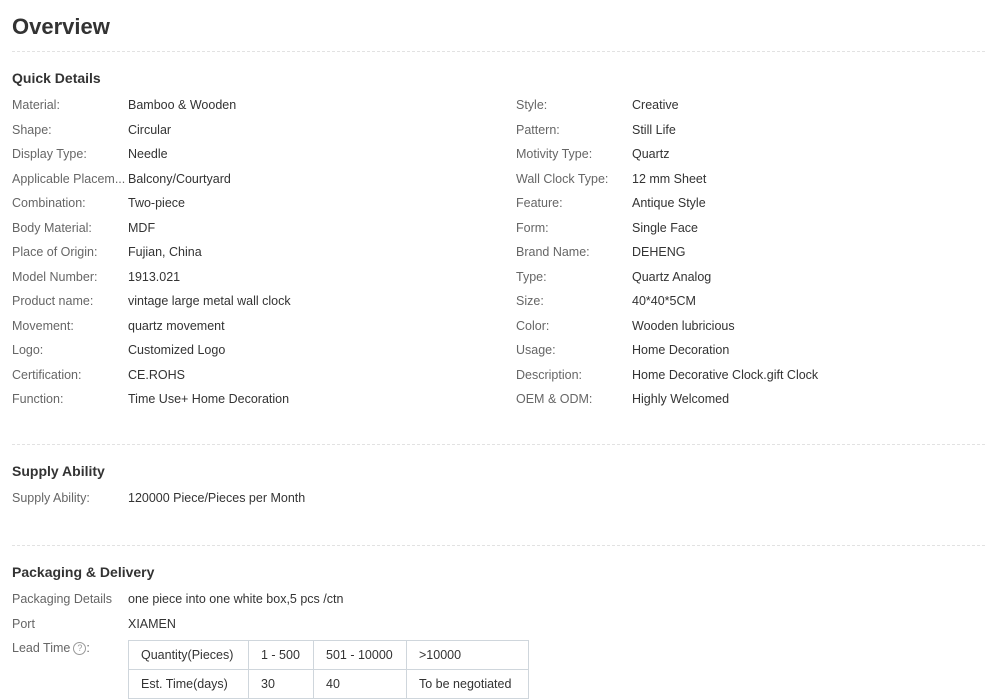 The height and width of the screenshot is (699, 997). I want to click on detail-row: Type: Quartz Analog, so click(750, 277).